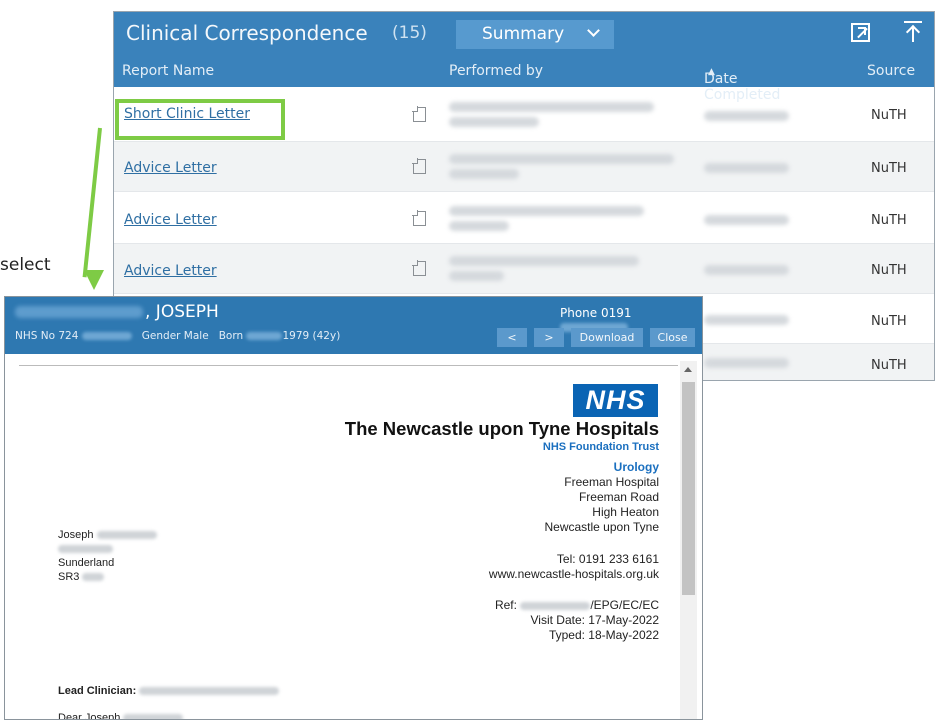 This screenshot has height=720, width=947. What do you see at coordinates (25, 265) in the screenshot?
I see `select-annotation-label: select` at bounding box center [25, 265].